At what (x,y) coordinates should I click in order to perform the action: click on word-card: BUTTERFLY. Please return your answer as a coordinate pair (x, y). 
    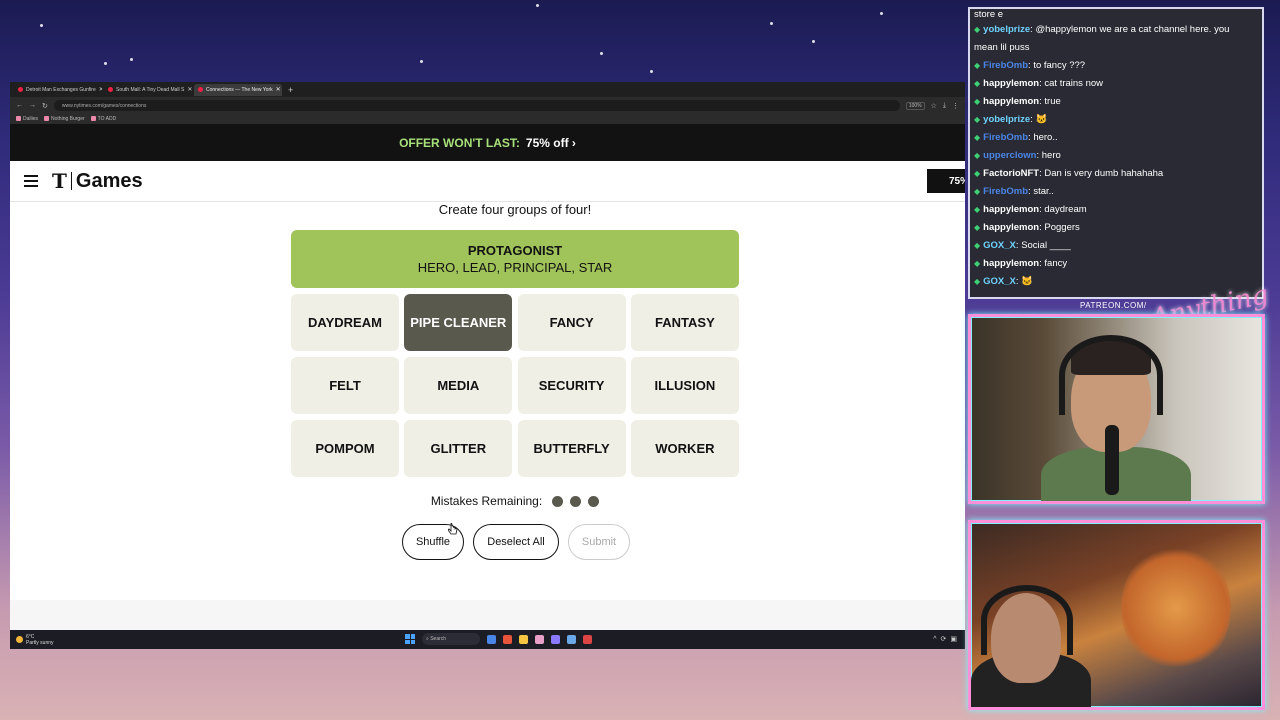
    Looking at the image, I should click on (571, 448).